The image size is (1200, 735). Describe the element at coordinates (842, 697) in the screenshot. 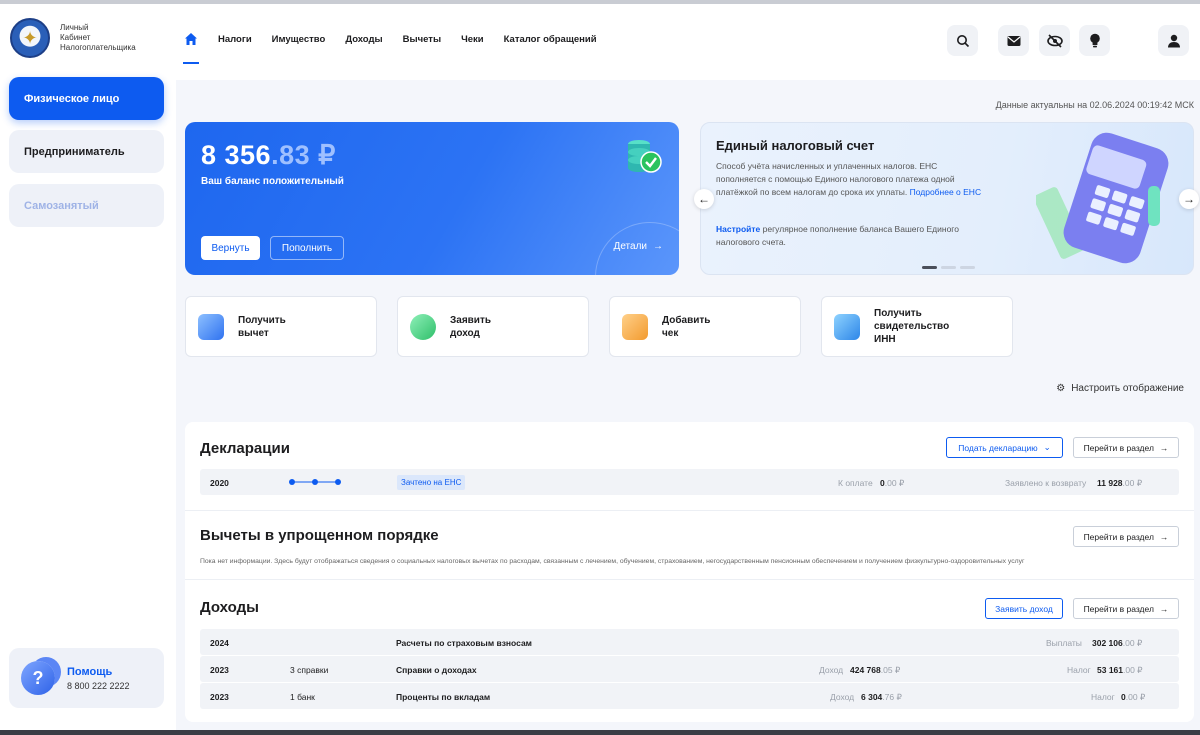

I see `income-label: Доход` at that location.